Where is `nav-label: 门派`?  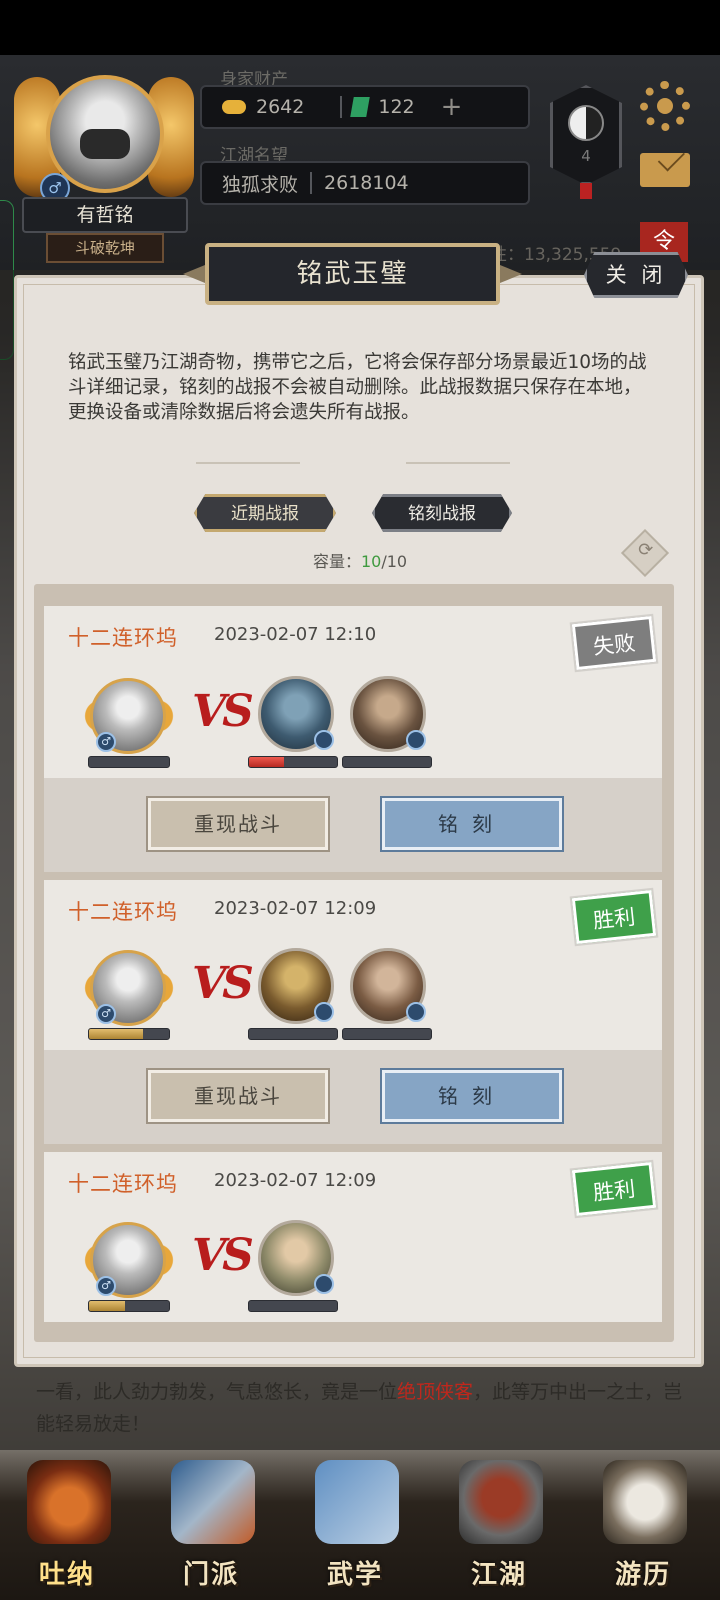 nav-label: 门派 is located at coordinates (210, 1575).